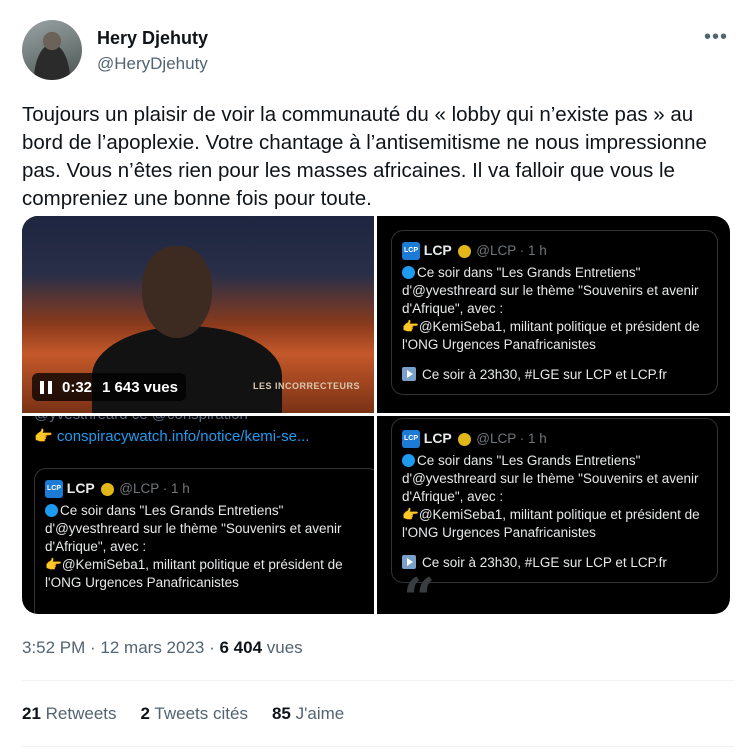  I want to click on quote-mark-icon: “, so click(419, 590).